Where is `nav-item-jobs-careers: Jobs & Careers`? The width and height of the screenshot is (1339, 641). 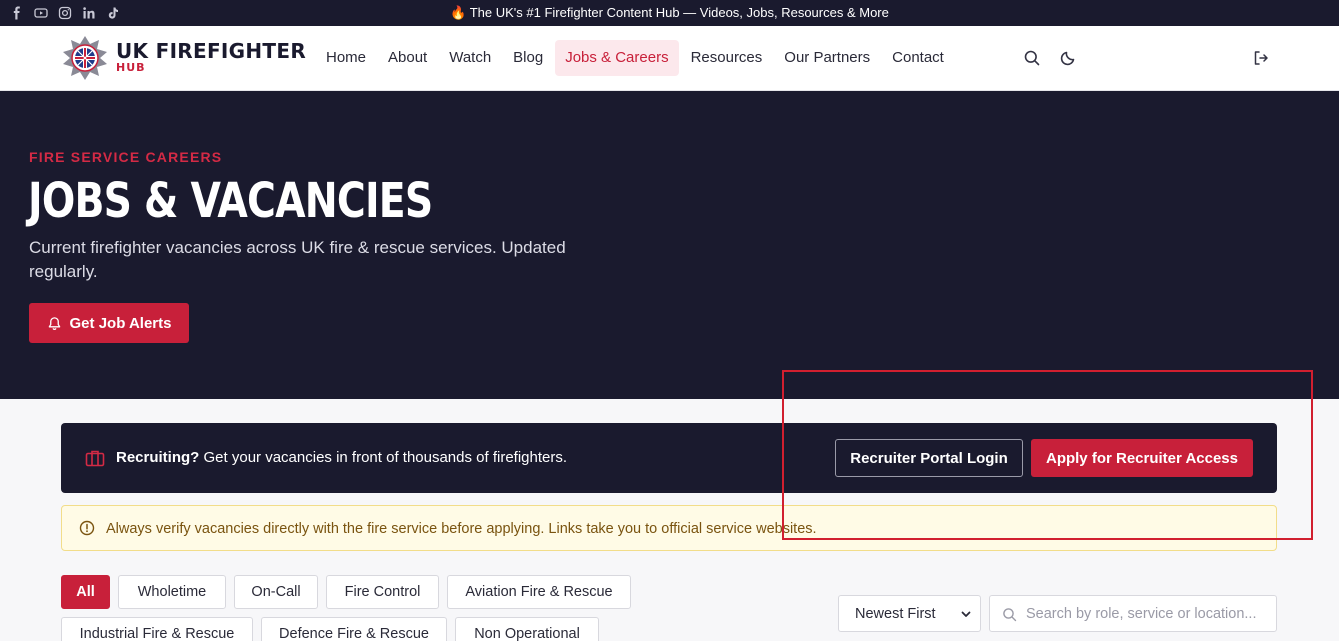 nav-item-jobs-careers: Jobs & Careers is located at coordinates (617, 58).